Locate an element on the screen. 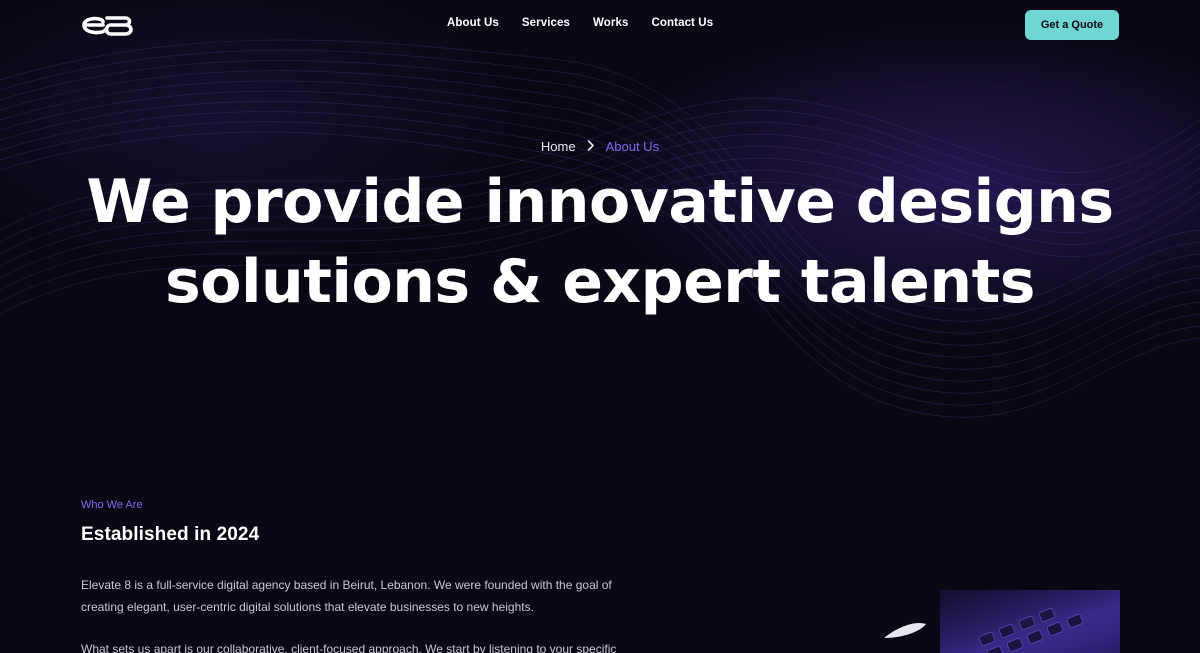 The height and width of the screenshot is (653, 1200). breadcrumb-current: About Us is located at coordinates (632, 146).